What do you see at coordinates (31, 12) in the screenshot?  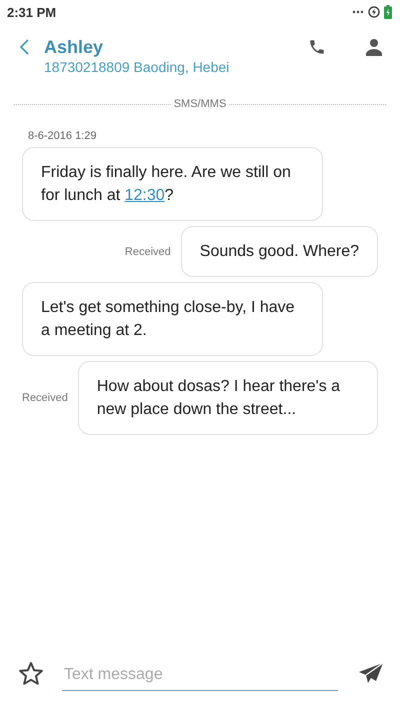 I see `status-time: 2:31 PM` at bounding box center [31, 12].